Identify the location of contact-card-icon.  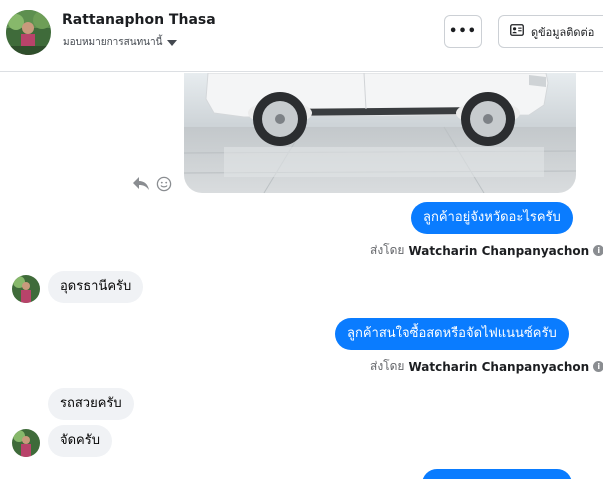
(517, 31).